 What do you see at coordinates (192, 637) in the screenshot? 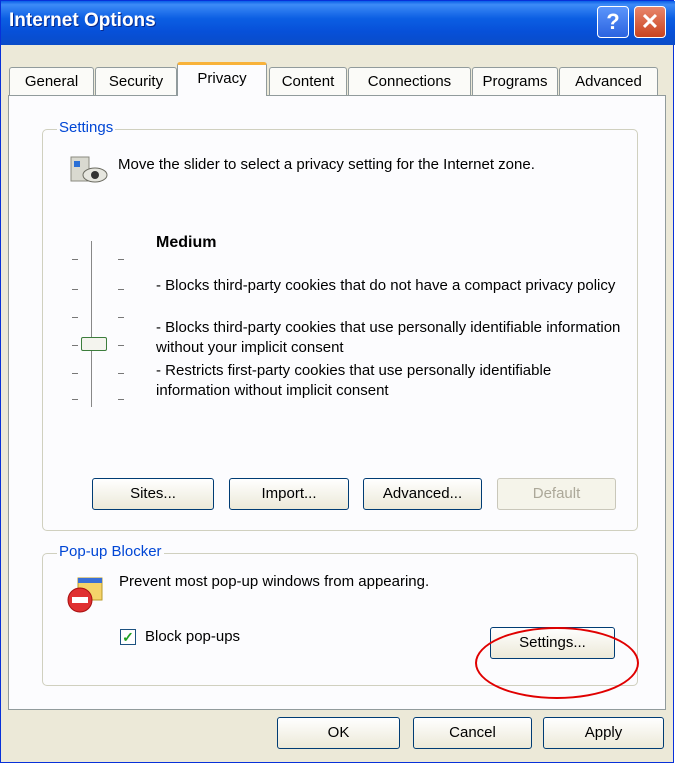
I see `block-popups-label: Block pop-ups` at bounding box center [192, 637].